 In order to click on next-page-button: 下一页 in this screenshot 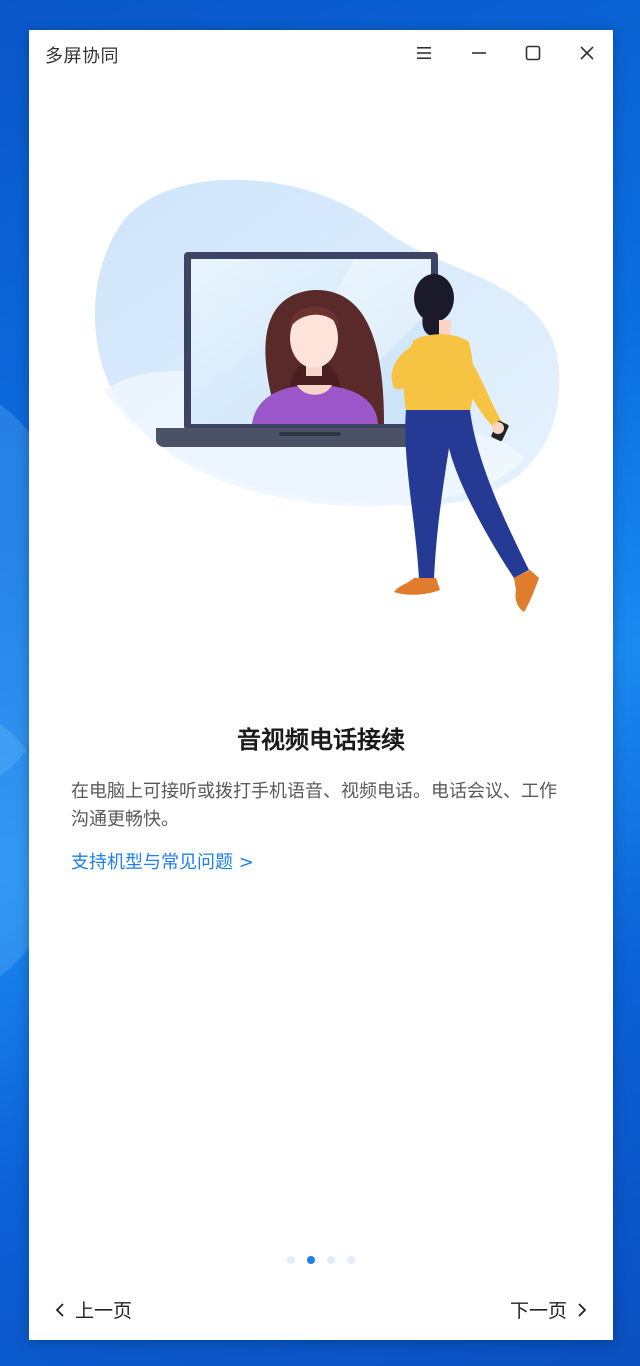, I will do `click(548, 1309)`.